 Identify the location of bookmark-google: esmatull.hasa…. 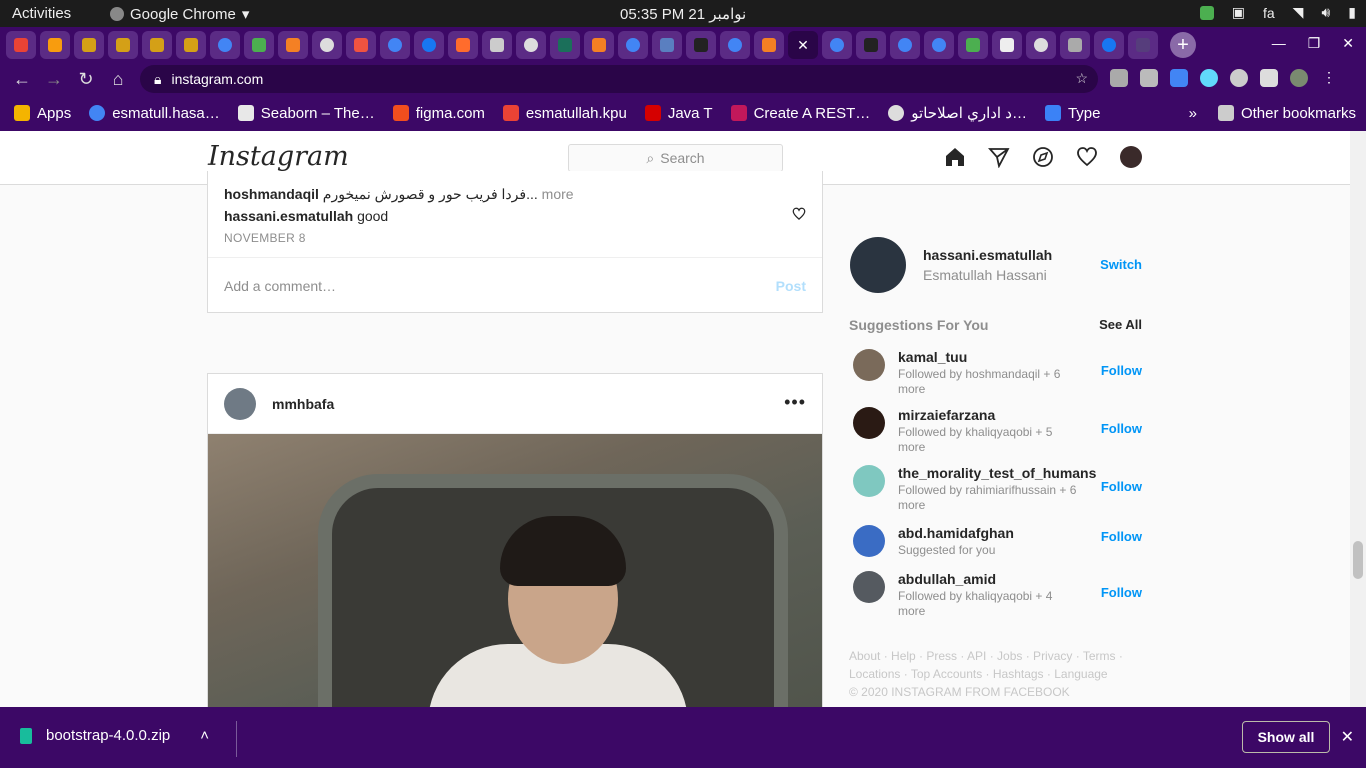
(154, 113).